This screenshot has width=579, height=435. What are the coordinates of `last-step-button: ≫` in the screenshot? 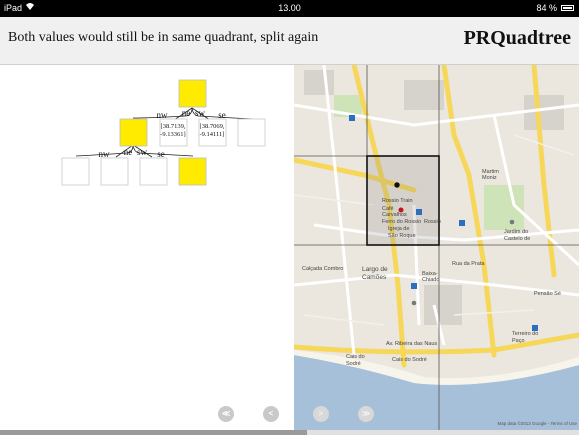 It's located at (366, 414).